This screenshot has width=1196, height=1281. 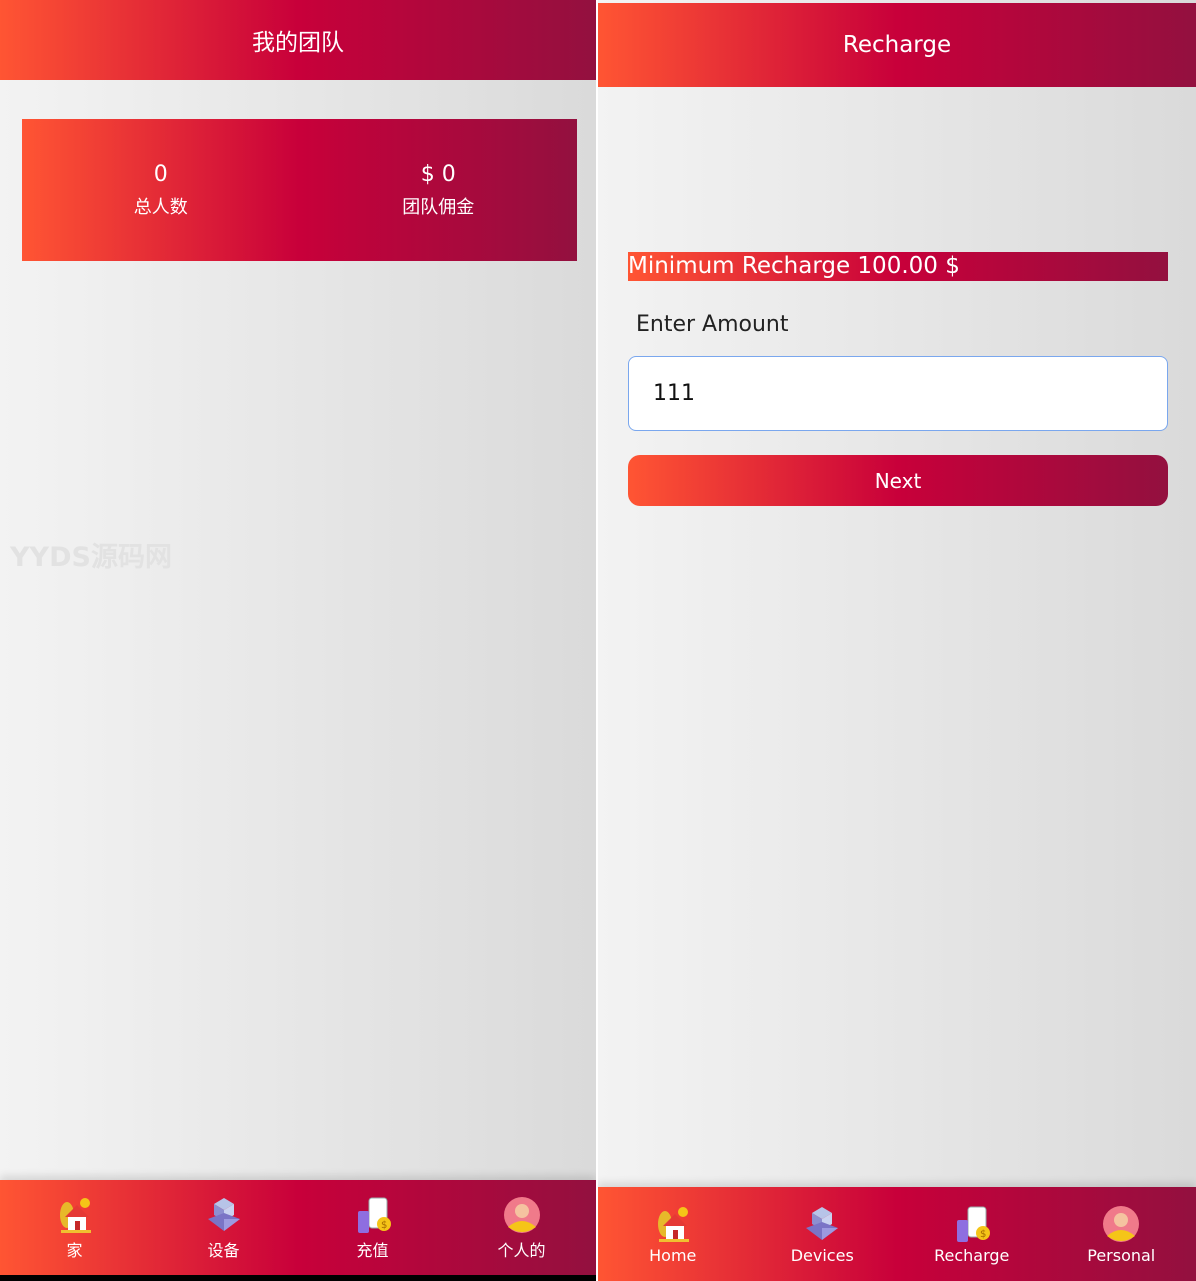 I want to click on nav-label: 个人的, so click(x=521, y=1250).